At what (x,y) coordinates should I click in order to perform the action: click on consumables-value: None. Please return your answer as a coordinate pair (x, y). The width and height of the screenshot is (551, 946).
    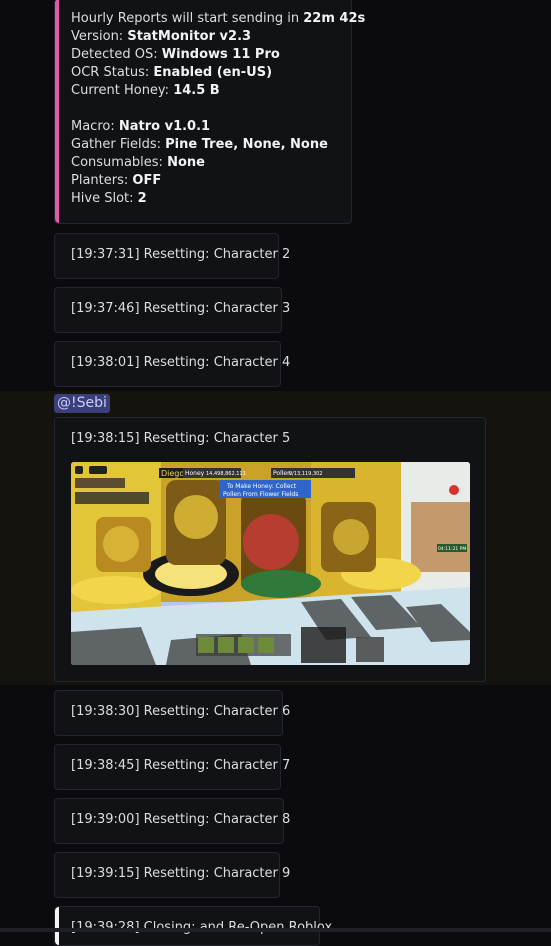
    Looking at the image, I should click on (186, 162).